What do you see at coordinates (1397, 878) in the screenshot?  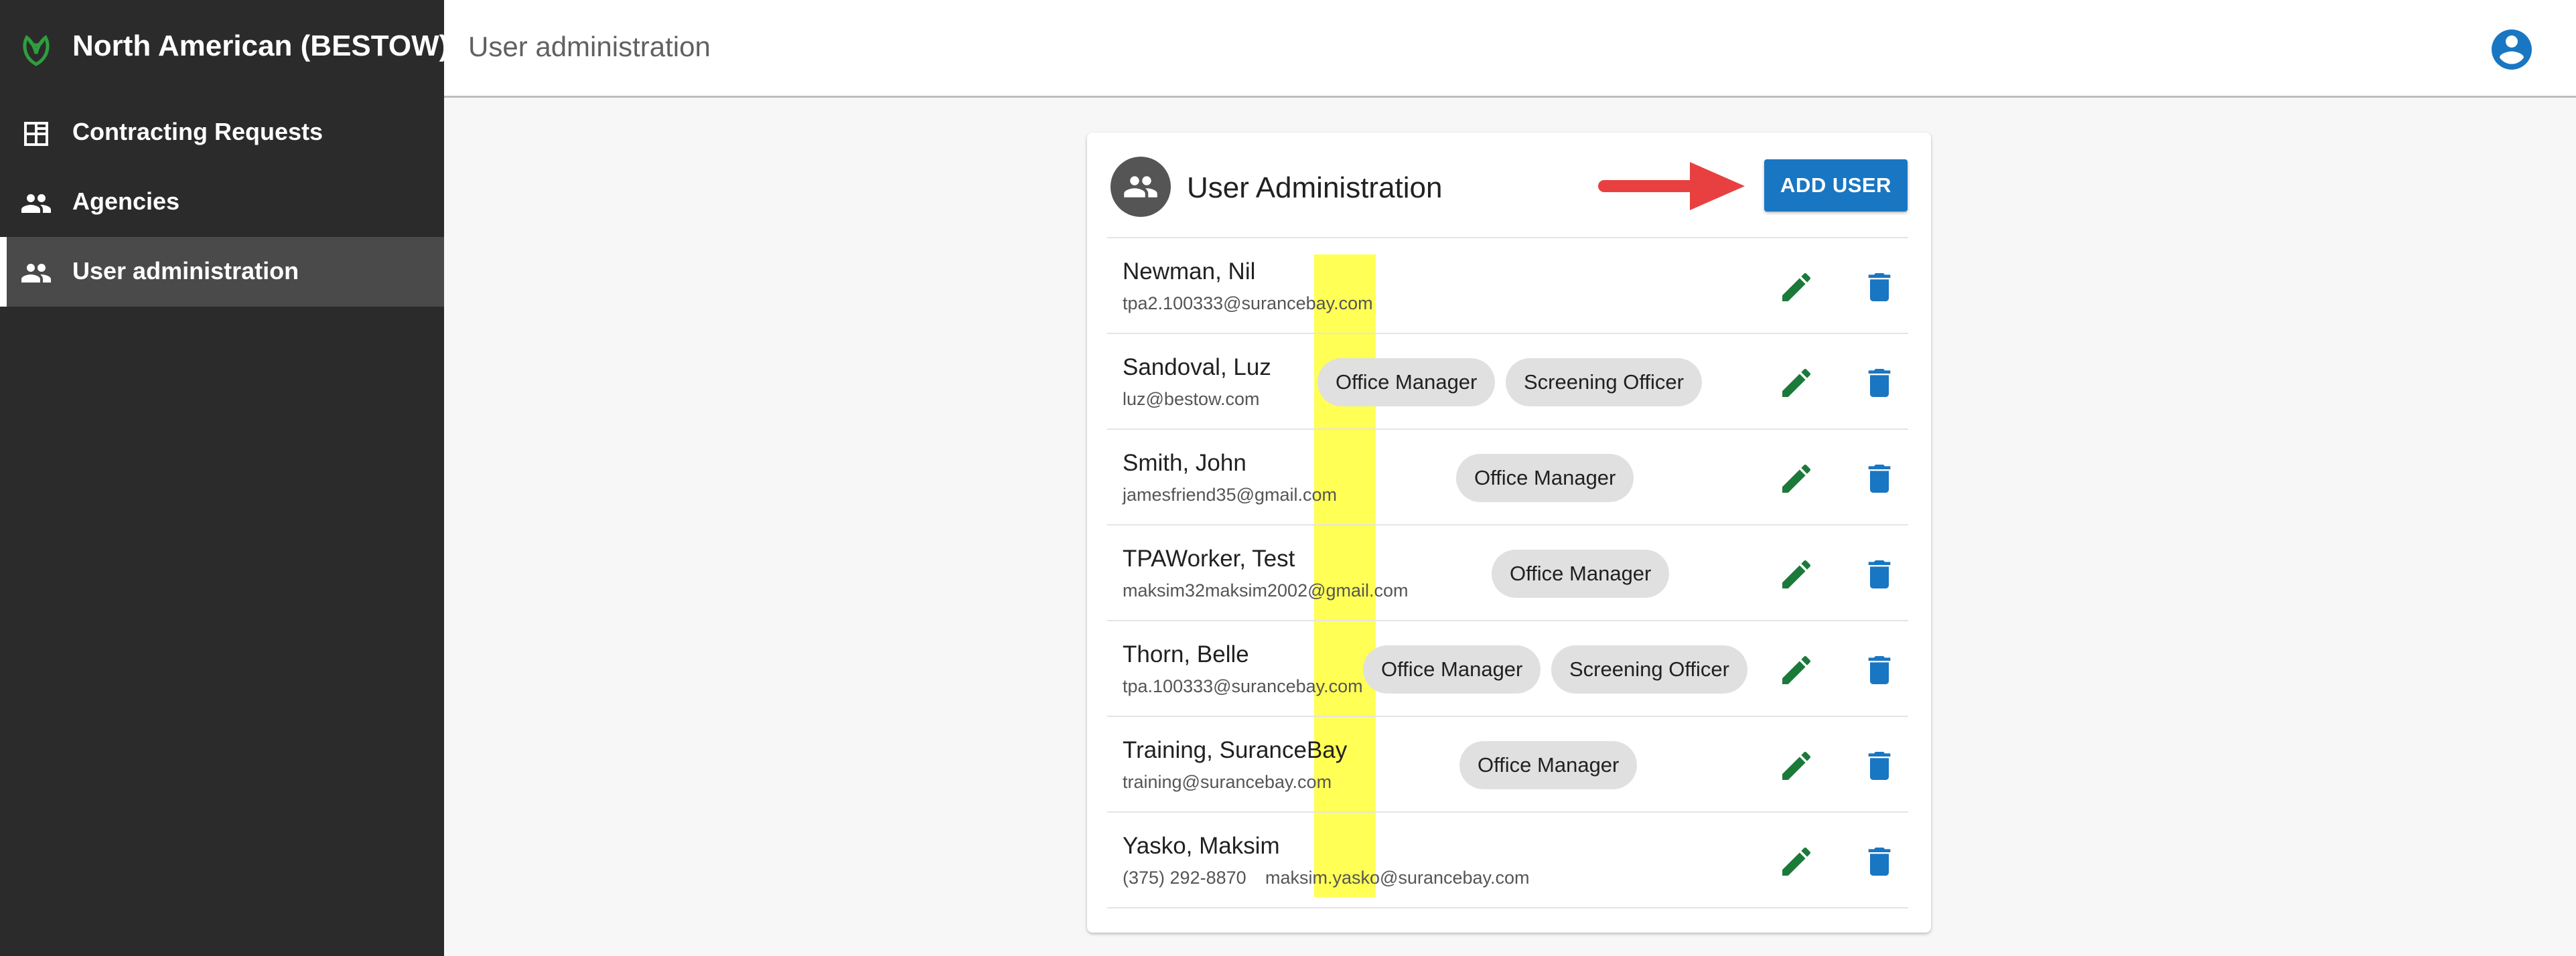 I see `user-email: maksim.yasko@surancebay.com` at bounding box center [1397, 878].